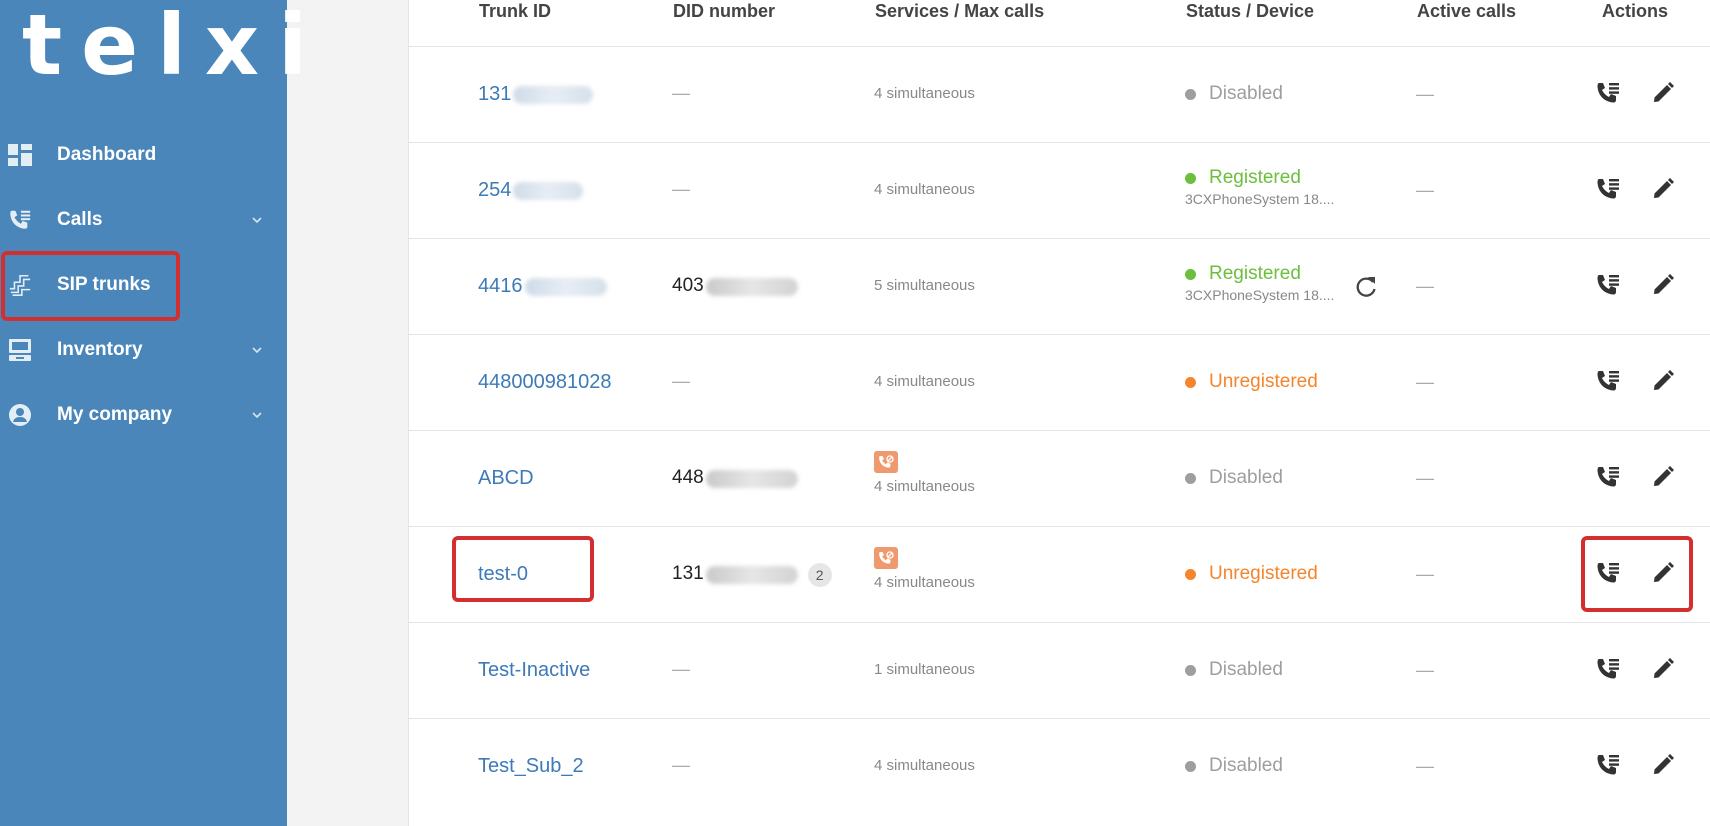 Image resolution: width=1710 pixels, height=826 pixels. I want to click on sidebar-item-inventory: Inventory, so click(143, 350).